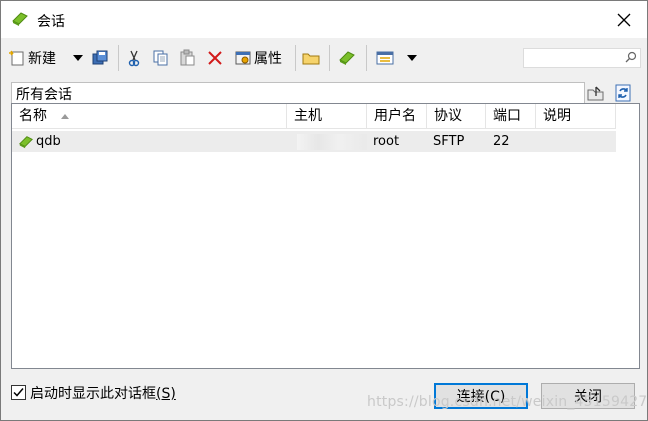 This screenshot has width=648, height=421. I want to click on cut-button, so click(134, 58).